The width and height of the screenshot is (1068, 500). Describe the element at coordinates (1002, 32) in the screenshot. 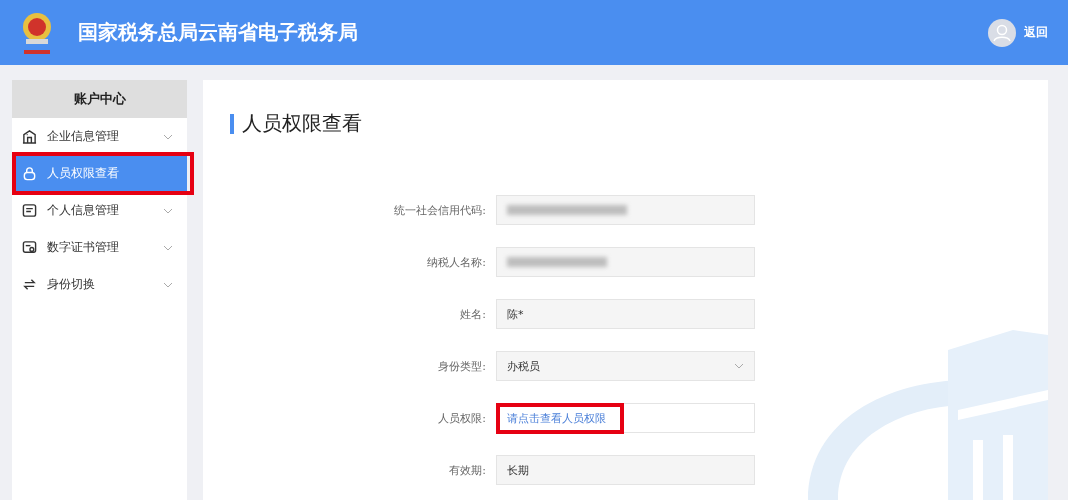

I see `avatar-icon` at that location.